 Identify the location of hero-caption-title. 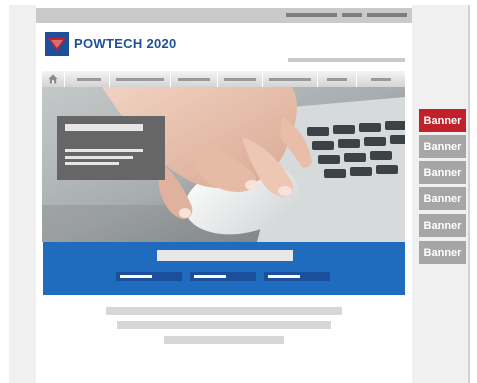
(104, 127).